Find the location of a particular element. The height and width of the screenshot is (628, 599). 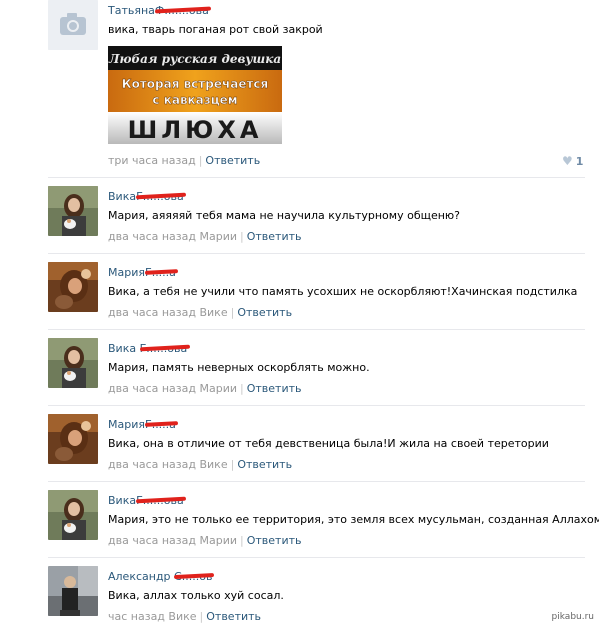

author-link: ТатьянаФ.......ова is located at coordinates (159, 10).